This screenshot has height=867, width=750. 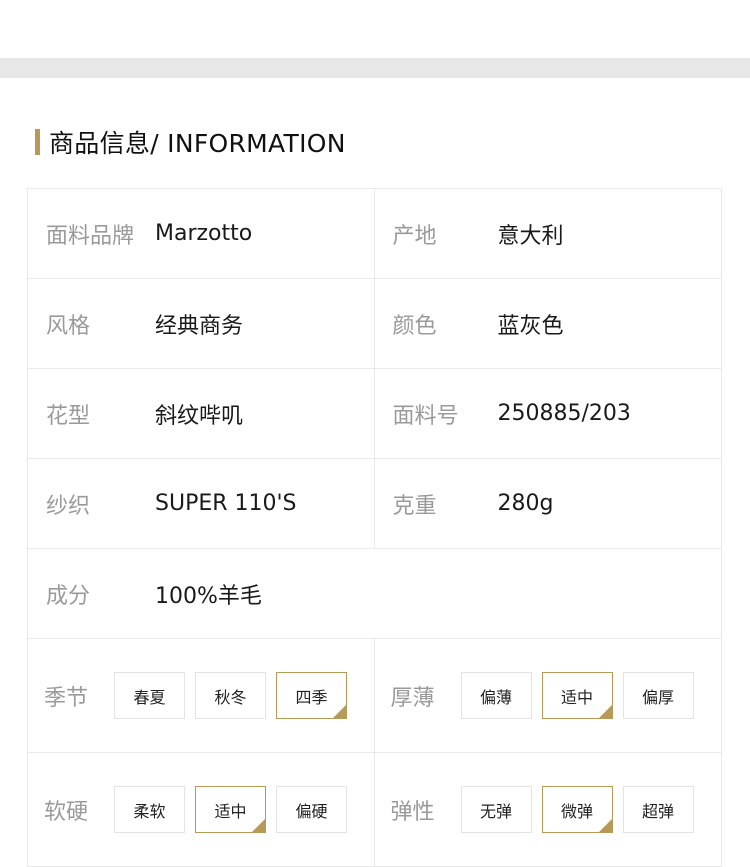 I want to click on season-options: 春夏 秋冬 四季, so click(x=230, y=695).